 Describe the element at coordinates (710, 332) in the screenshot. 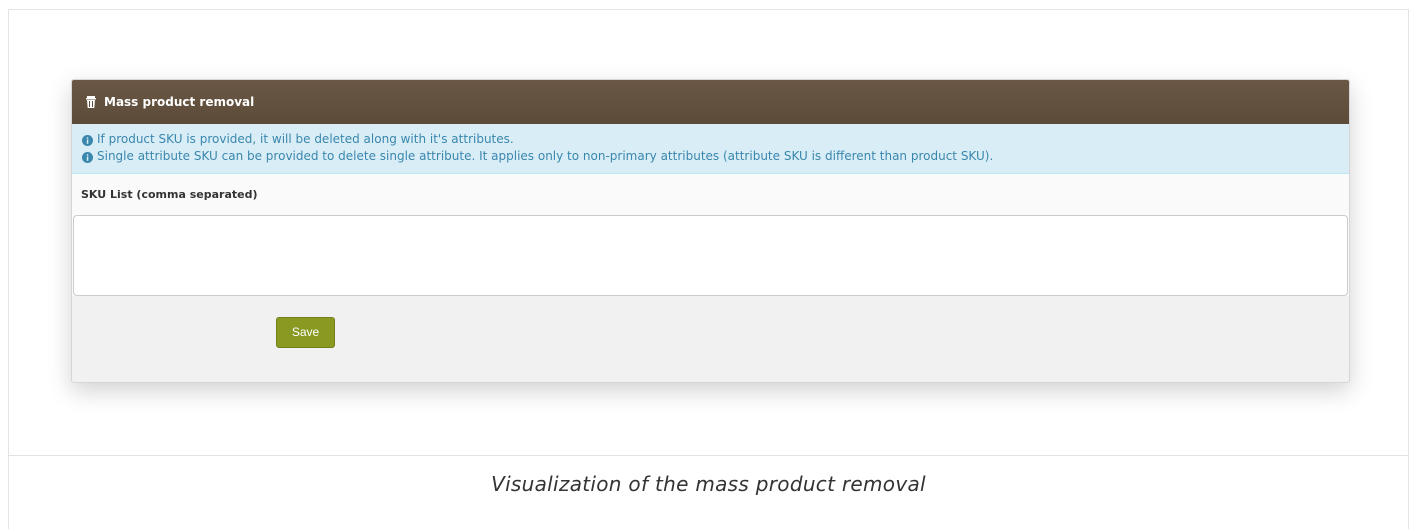

I see `panel-footer: Save` at that location.